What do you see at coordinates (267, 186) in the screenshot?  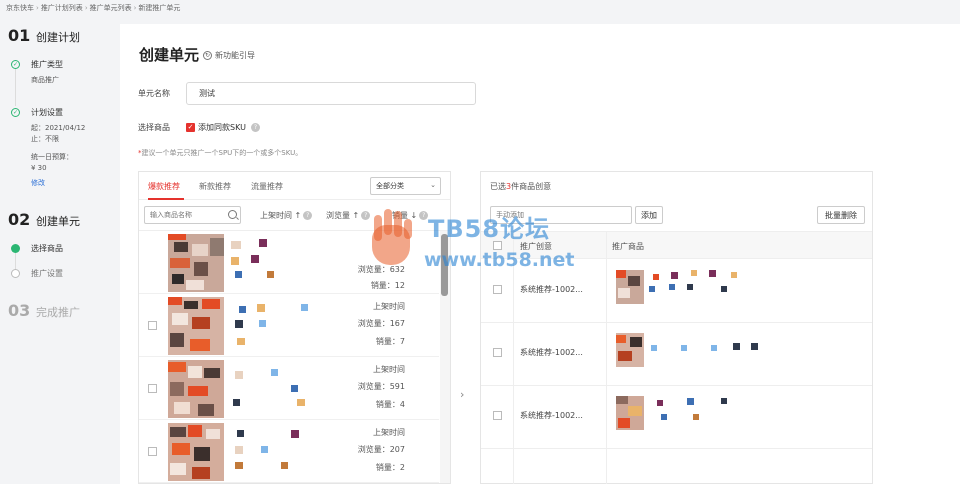 I see `tab-traffic: 流量推荐` at bounding box center [267, 186].